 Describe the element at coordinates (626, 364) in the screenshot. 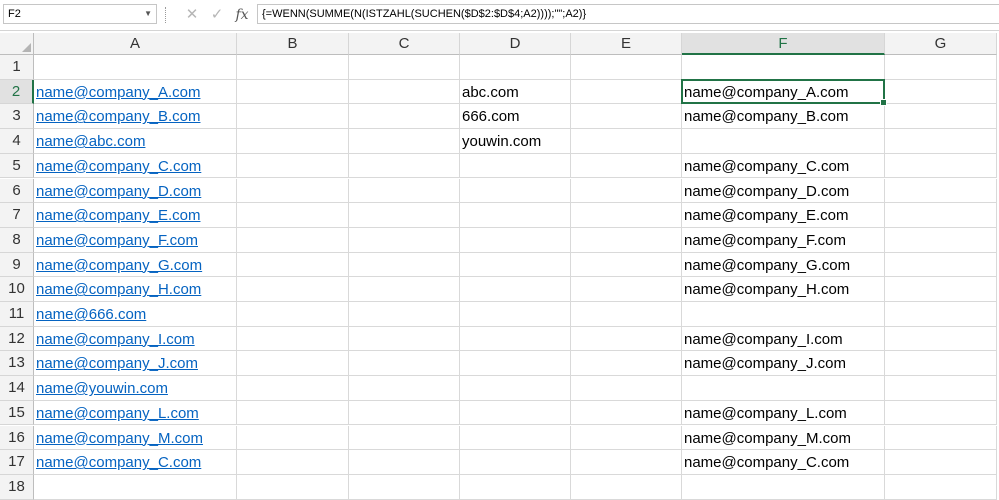

I see `cell-e13` at that location.